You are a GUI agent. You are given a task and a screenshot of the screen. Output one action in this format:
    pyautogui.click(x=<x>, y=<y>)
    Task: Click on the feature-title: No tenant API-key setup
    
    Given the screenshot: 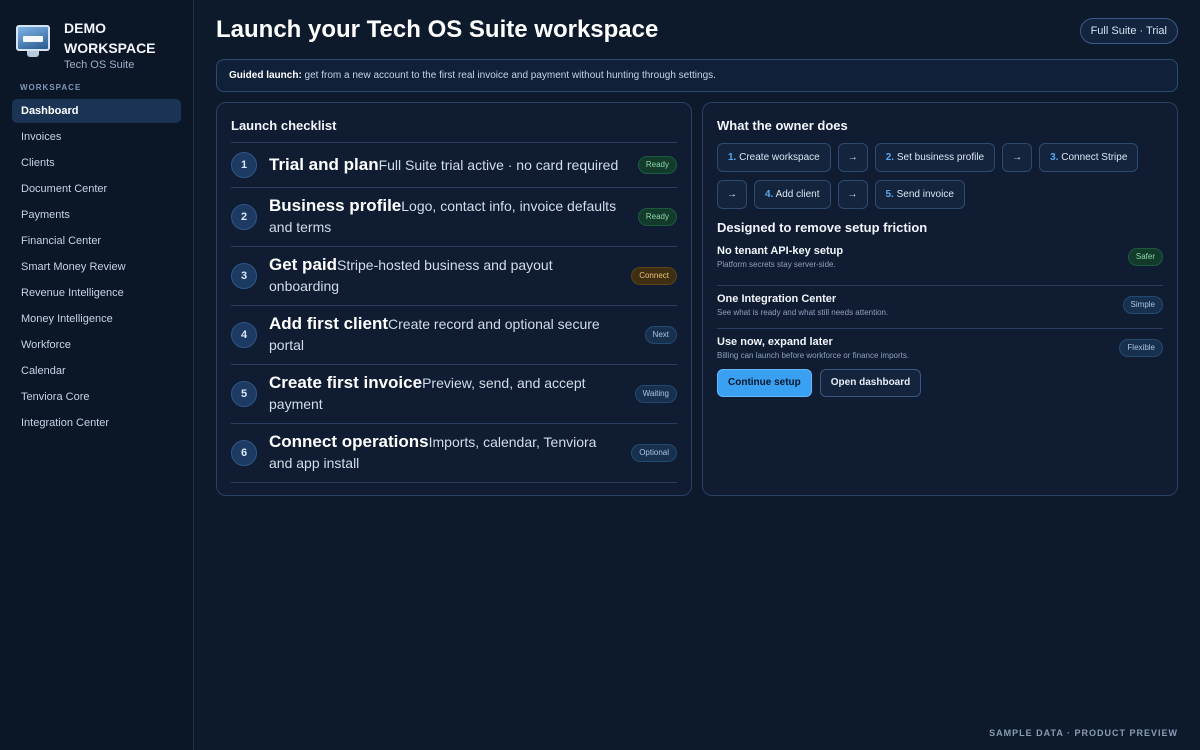 What is the action you would take?
    pyautogui.click(x=780, y=251)
    